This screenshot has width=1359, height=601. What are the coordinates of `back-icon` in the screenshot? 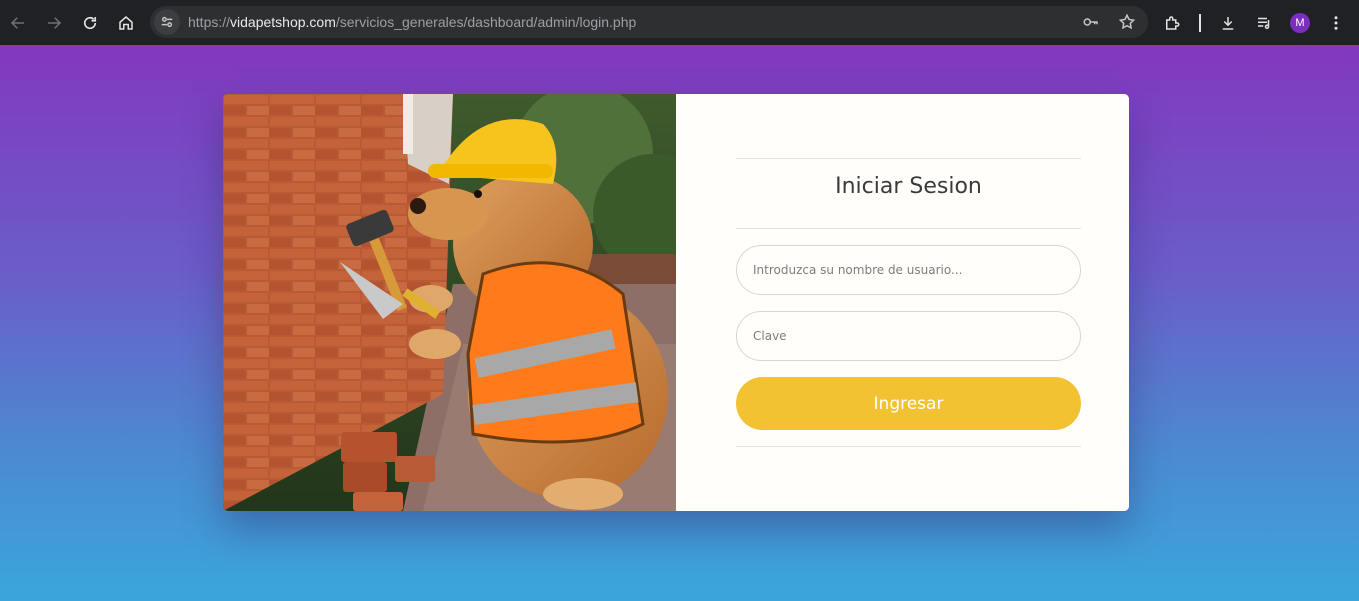 It's located at (17, 22).